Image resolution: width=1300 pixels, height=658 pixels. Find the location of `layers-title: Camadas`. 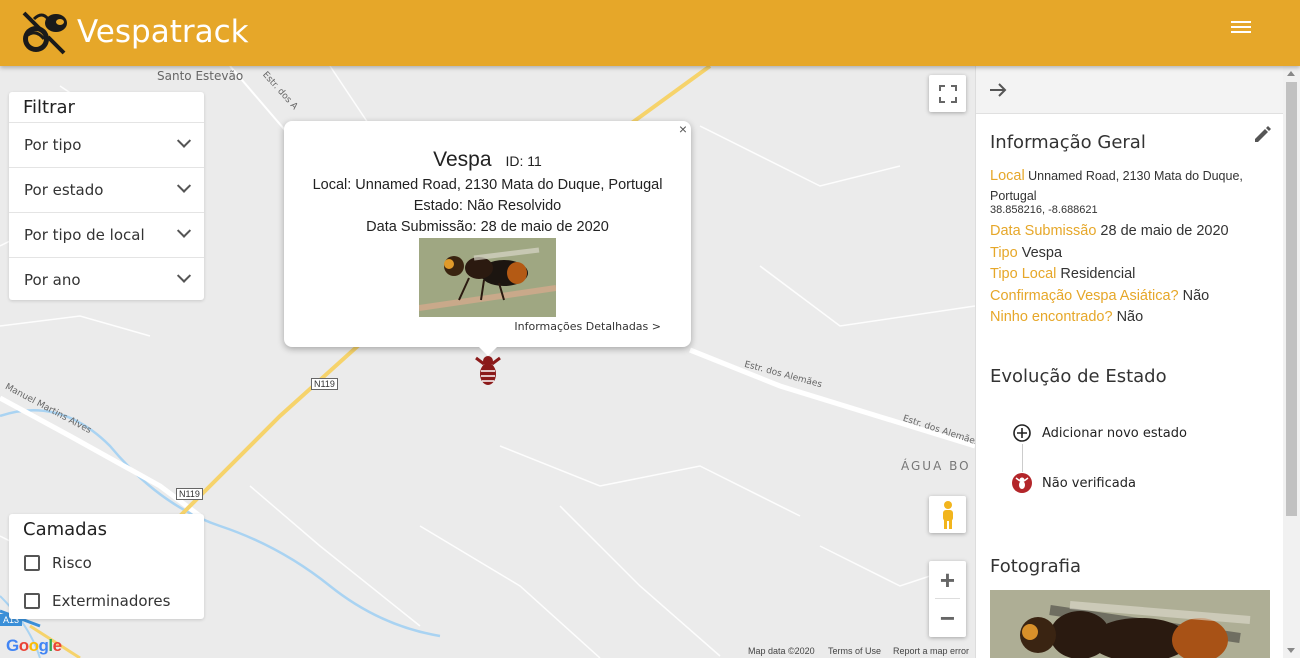

layers-title: Camadas is located at coordinates (65, 529).